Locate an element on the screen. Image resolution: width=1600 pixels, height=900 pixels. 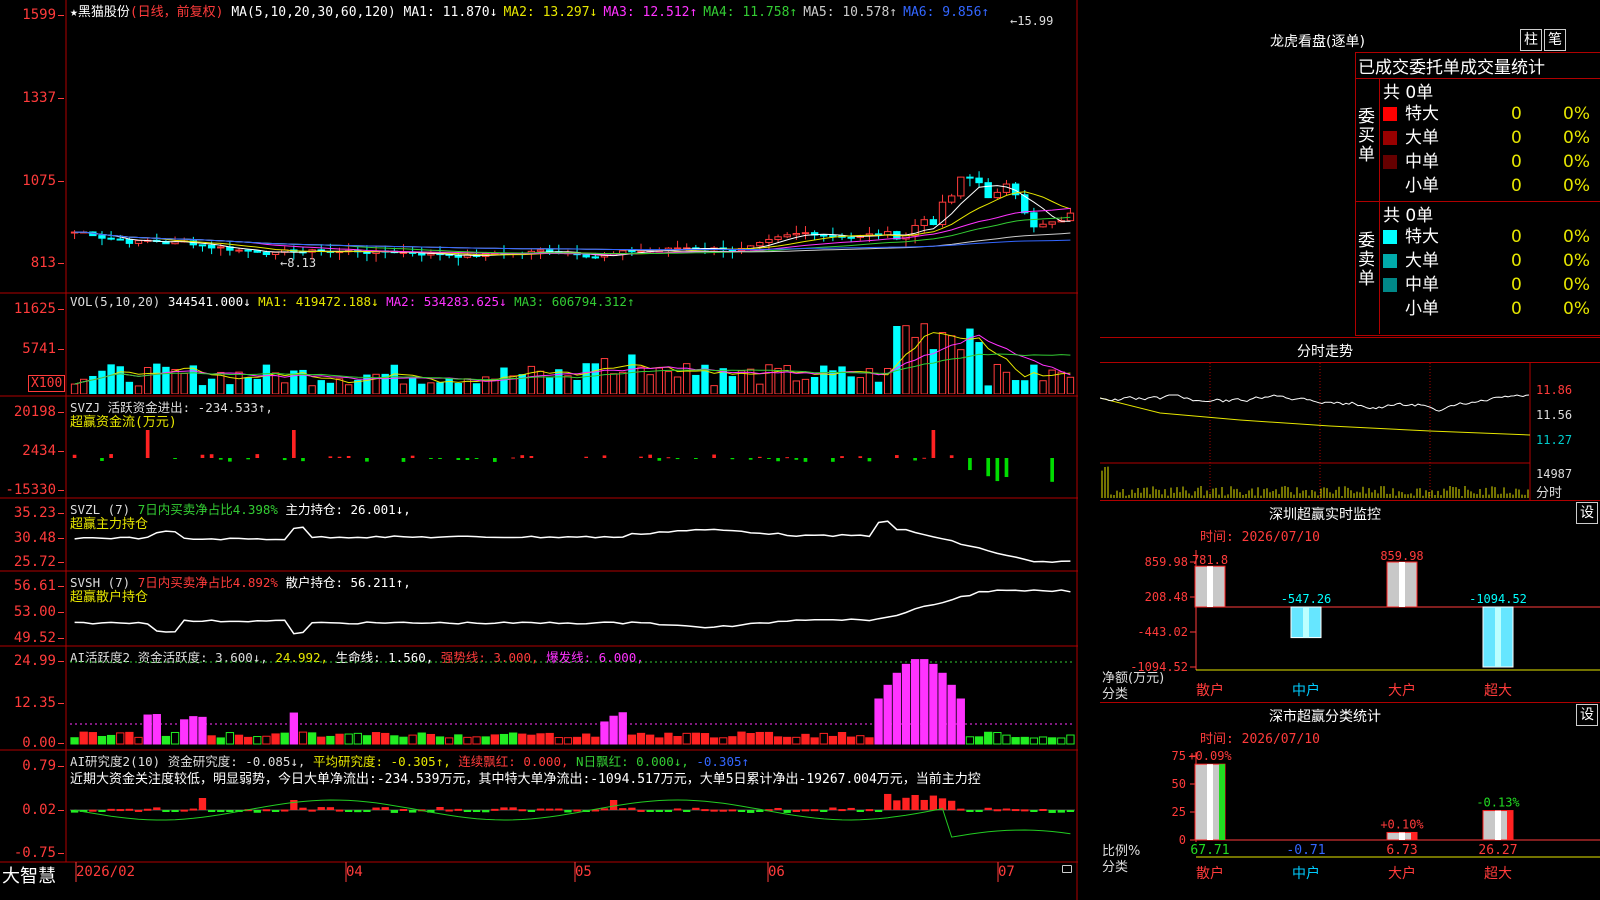
sz-monitor-settings-button: 设 is located at coordinates (1587, 513).